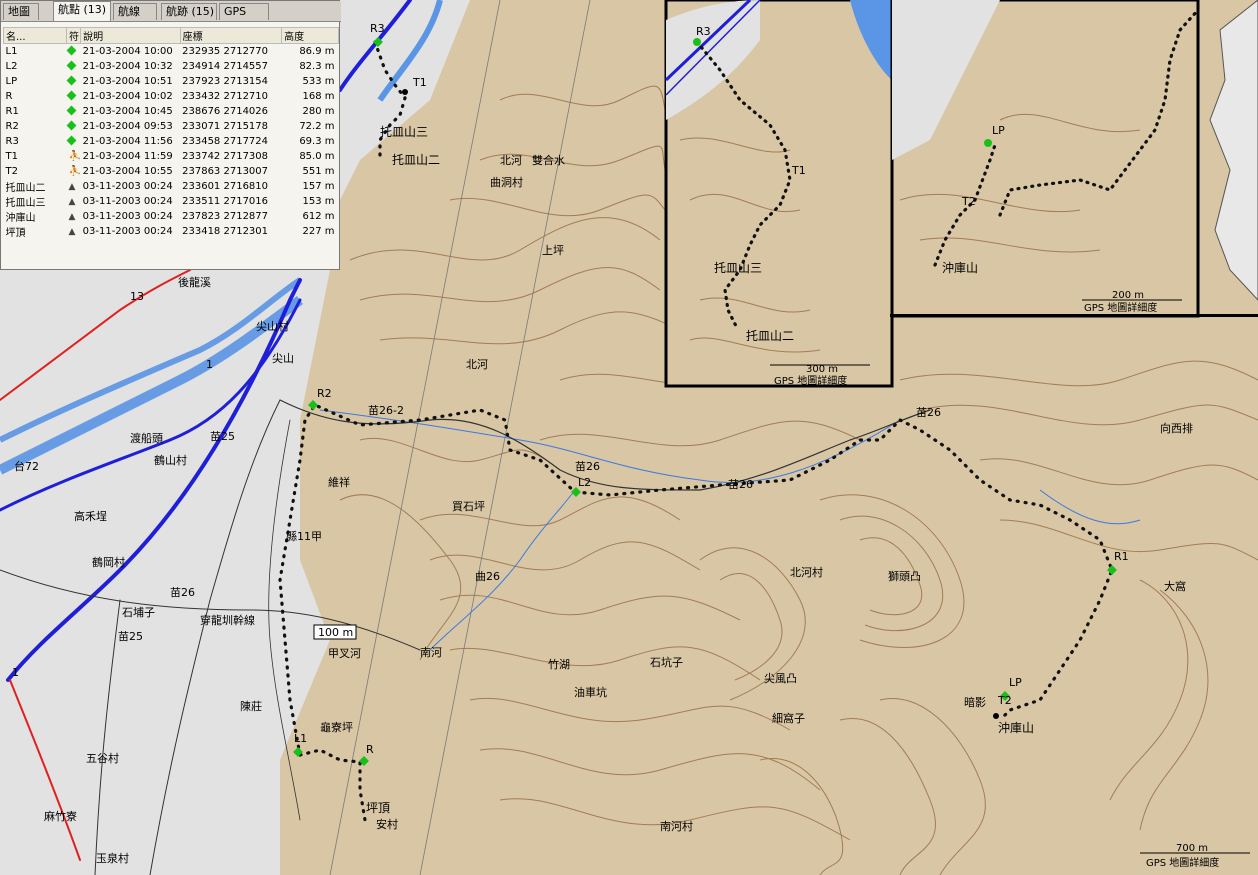  Describe the element at coordinates (225, 201) in the screenshot. I see `waypoint-coordinates: 233511 2717016` at that location.